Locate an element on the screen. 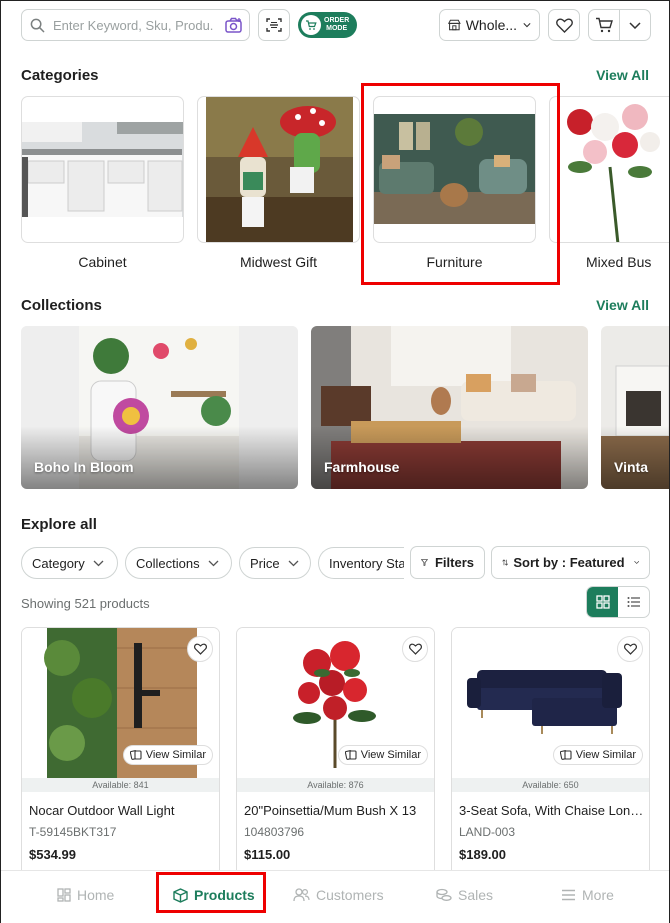 The width and height of the screenshot is (670, 923). search-icon is located at coordinates (37, 25).